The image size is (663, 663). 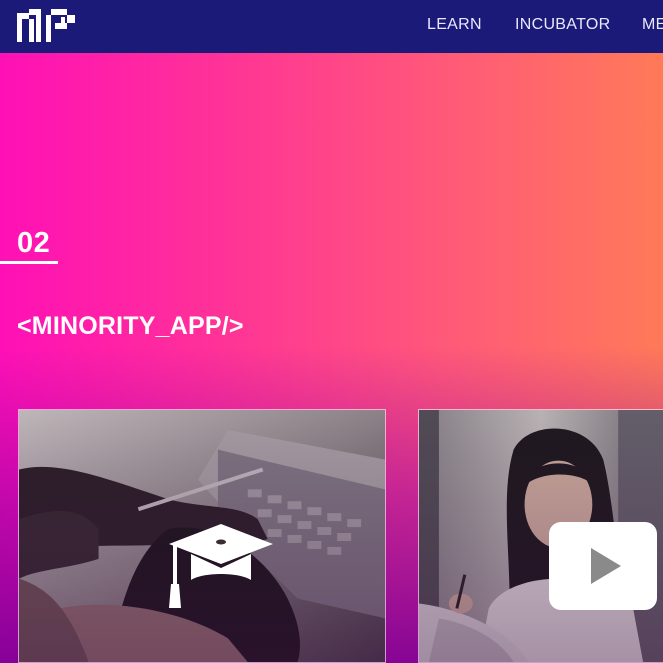 What do you see at coordinates (34, 243) in the screenshot?
I see `section-number: 02` at bounding box center [34, 243].